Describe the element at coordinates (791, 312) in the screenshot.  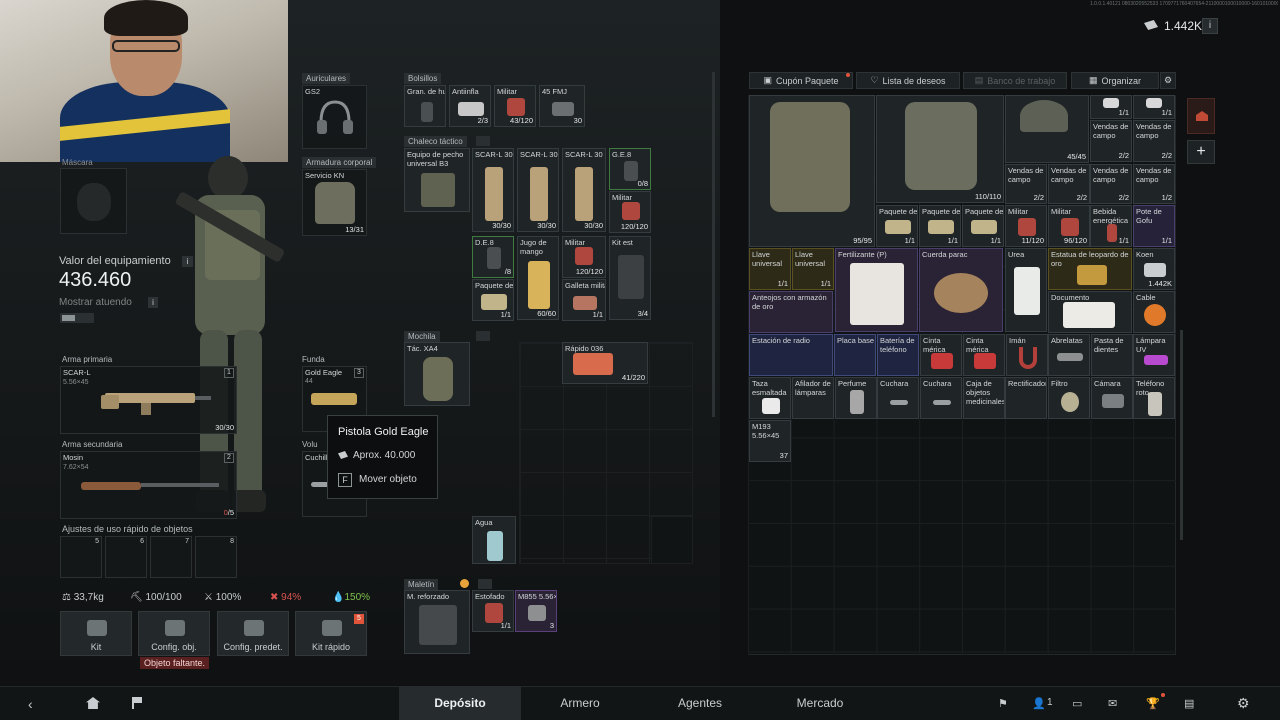
I see `stash-item: Anteojos con armazón de oro` at that location.